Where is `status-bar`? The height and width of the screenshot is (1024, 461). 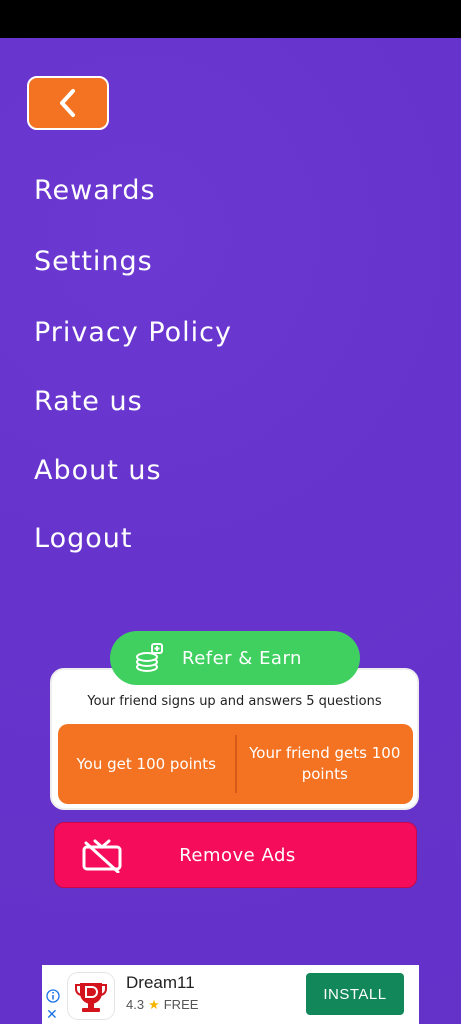 status-bar is located at coordinates (230, 19).